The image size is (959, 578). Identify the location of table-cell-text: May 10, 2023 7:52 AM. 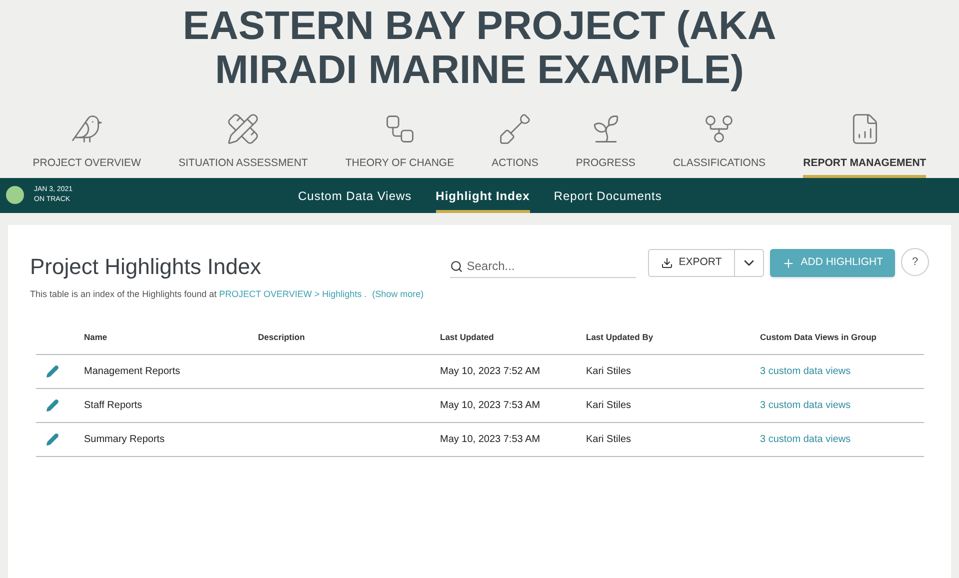
(491, 371).